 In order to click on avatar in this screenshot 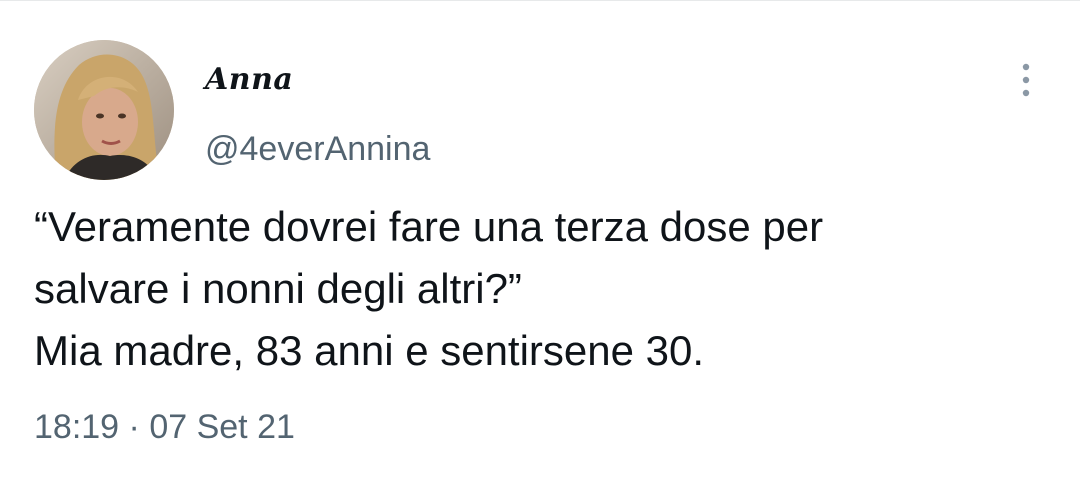, I will do `click(104, 110)`.